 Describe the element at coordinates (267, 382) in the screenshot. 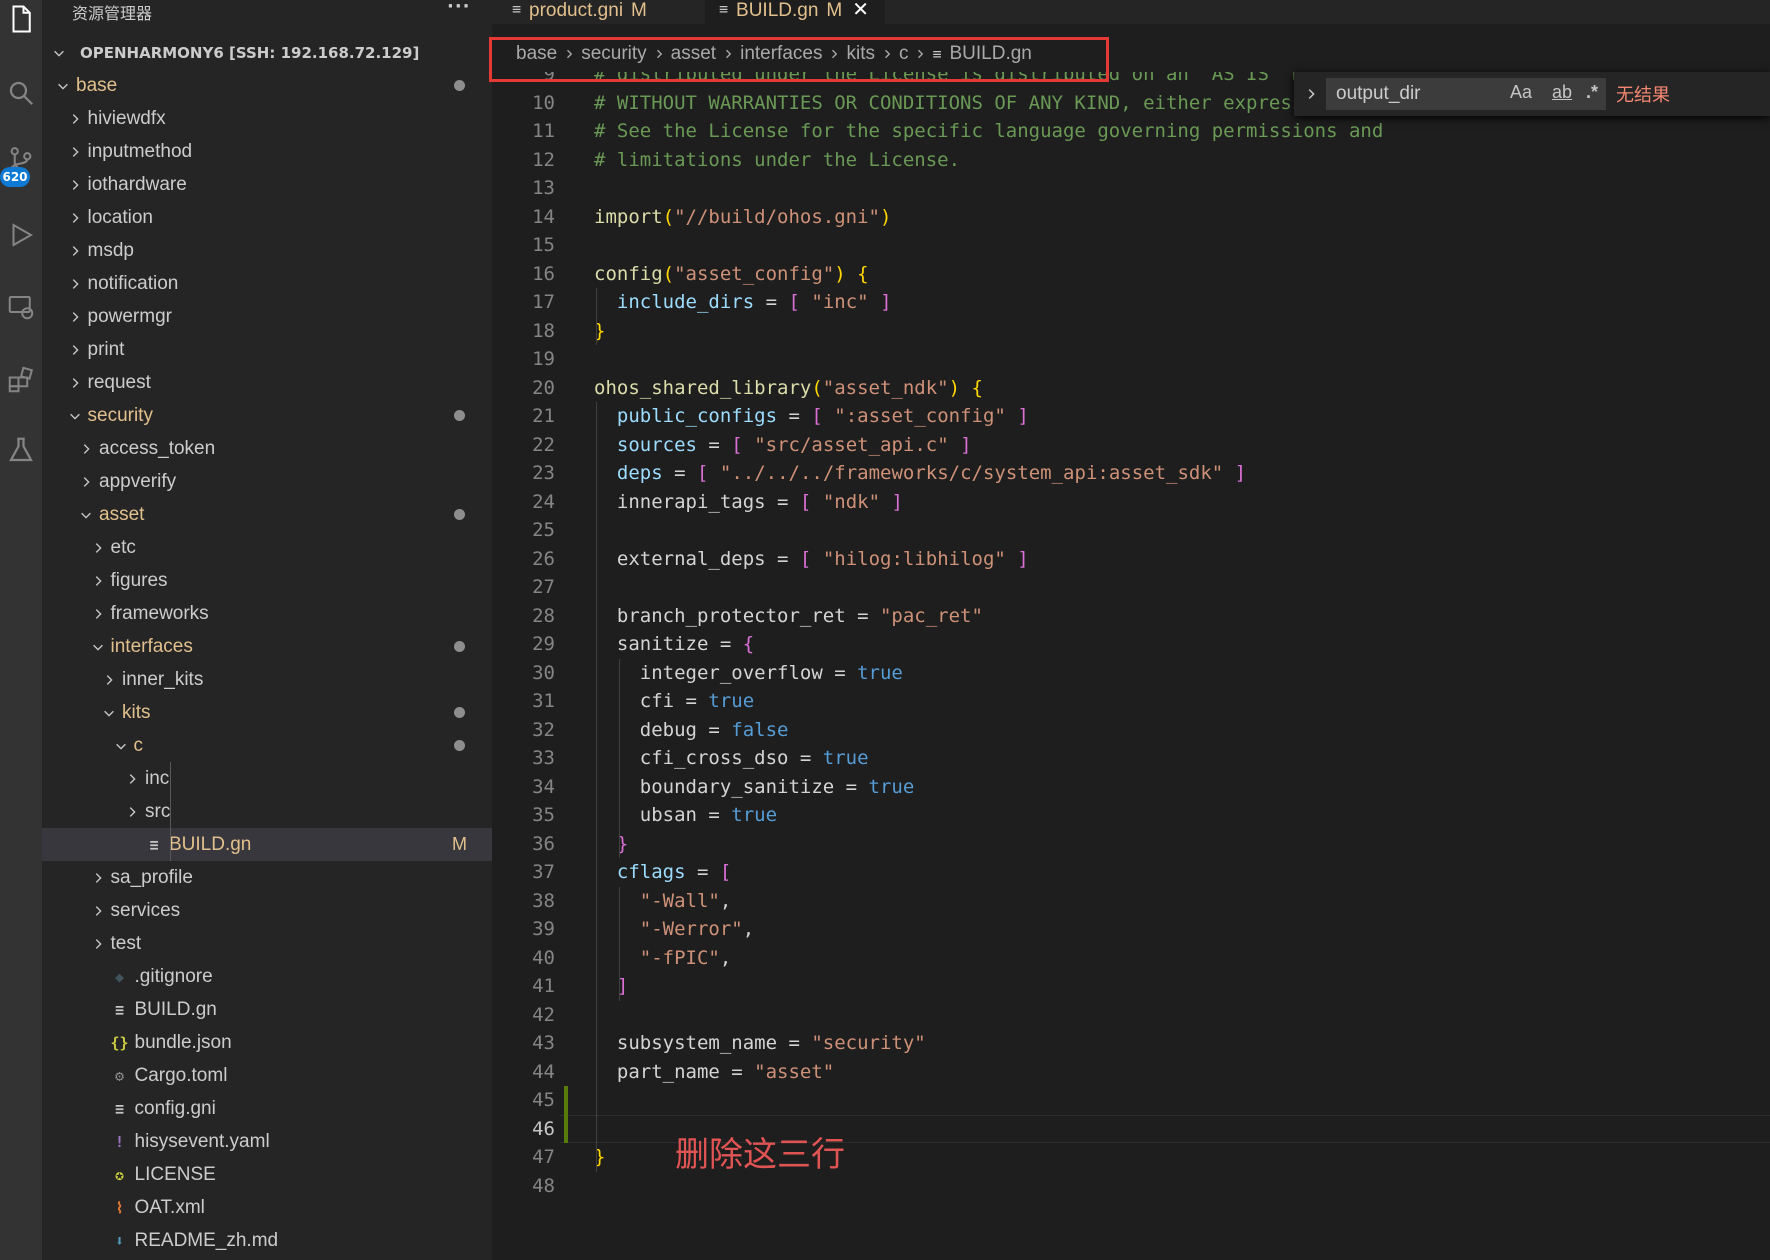

I see `tree-item: request` at that location.